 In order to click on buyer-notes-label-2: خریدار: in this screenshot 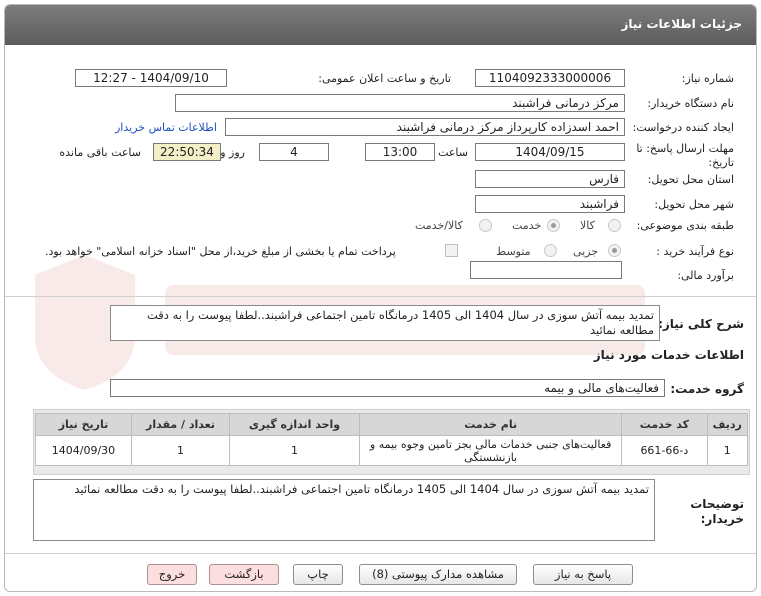, I will do `click(722, 519)`.